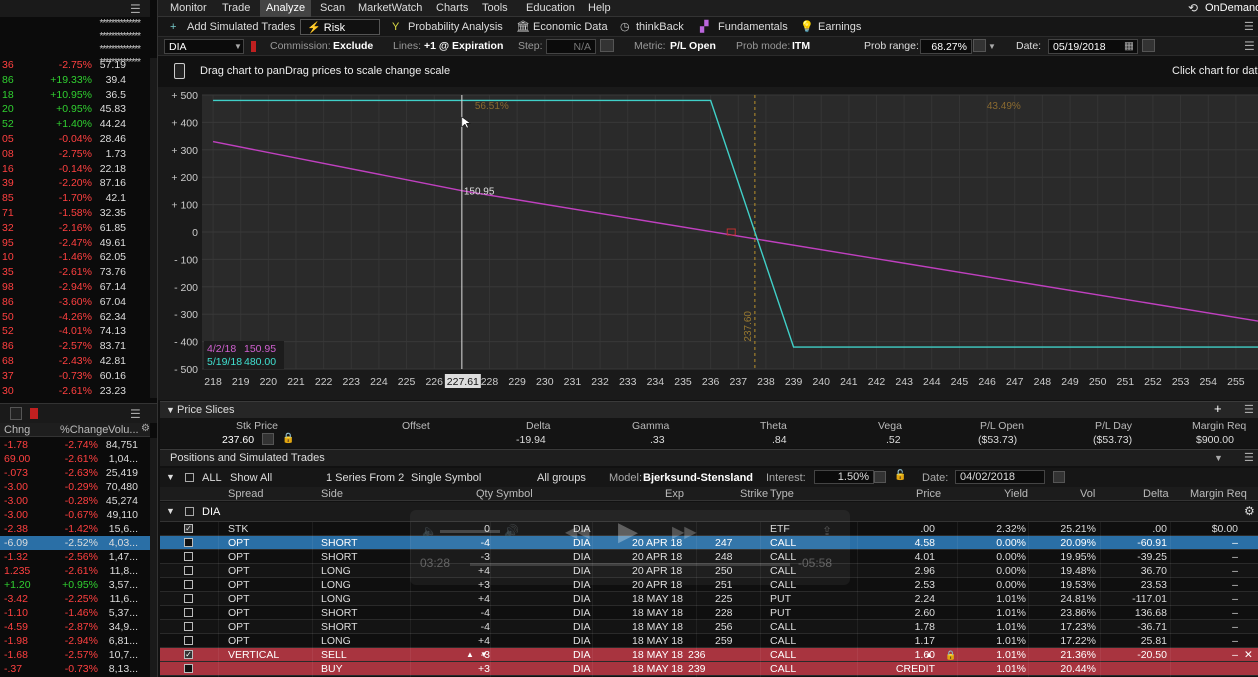  Describe the element at coordinates (452, 8) in the screenshot. I see `menu-charts: Charts` at that location.